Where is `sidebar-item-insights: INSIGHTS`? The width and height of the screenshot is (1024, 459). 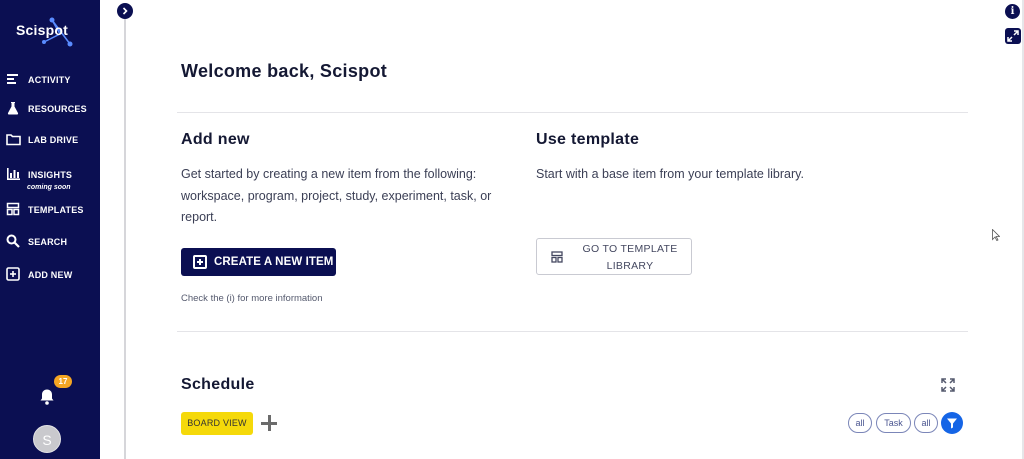 sidebar-item-insights: INSIGHTS is located at coordinates (39, 175).